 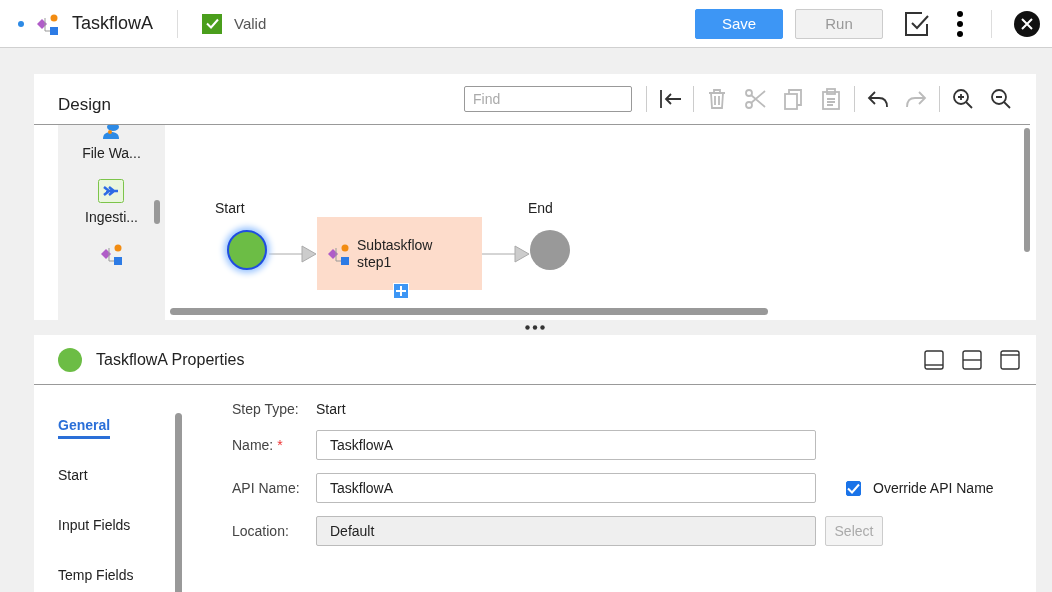 What do you see at coordinates (94, 528) in the screenshot?
I see `section-tab: Input Fields` at bounding box center [94, 528].